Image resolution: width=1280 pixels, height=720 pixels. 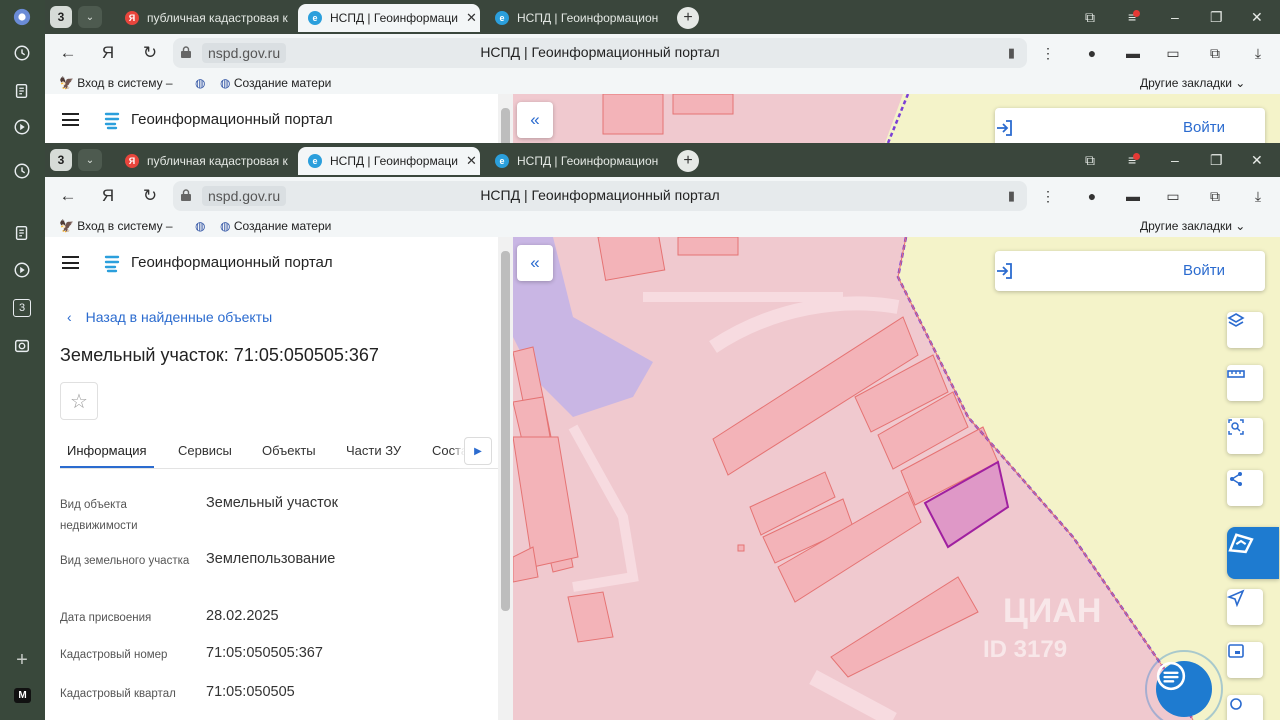 I want to click on yandex-browser-icon, so click(x=22, y=17).